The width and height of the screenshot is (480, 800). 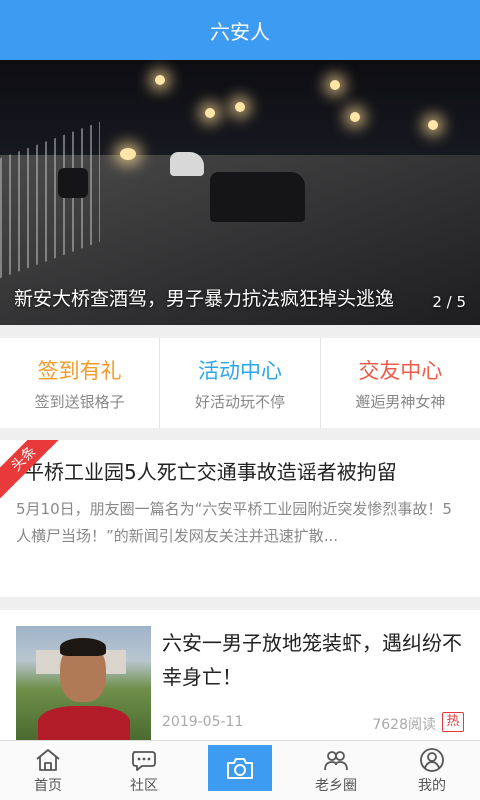 I want to click on article-thumbnail, so click(x=83, y=683).